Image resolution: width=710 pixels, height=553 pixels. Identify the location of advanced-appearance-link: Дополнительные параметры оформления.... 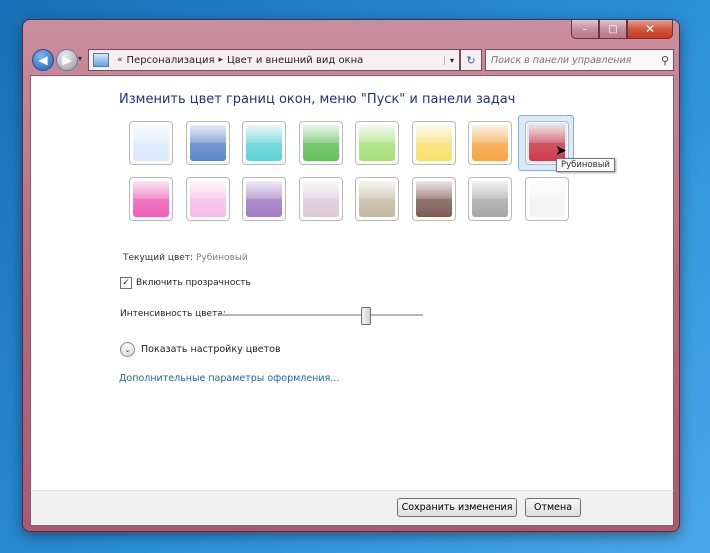
(229, 378).